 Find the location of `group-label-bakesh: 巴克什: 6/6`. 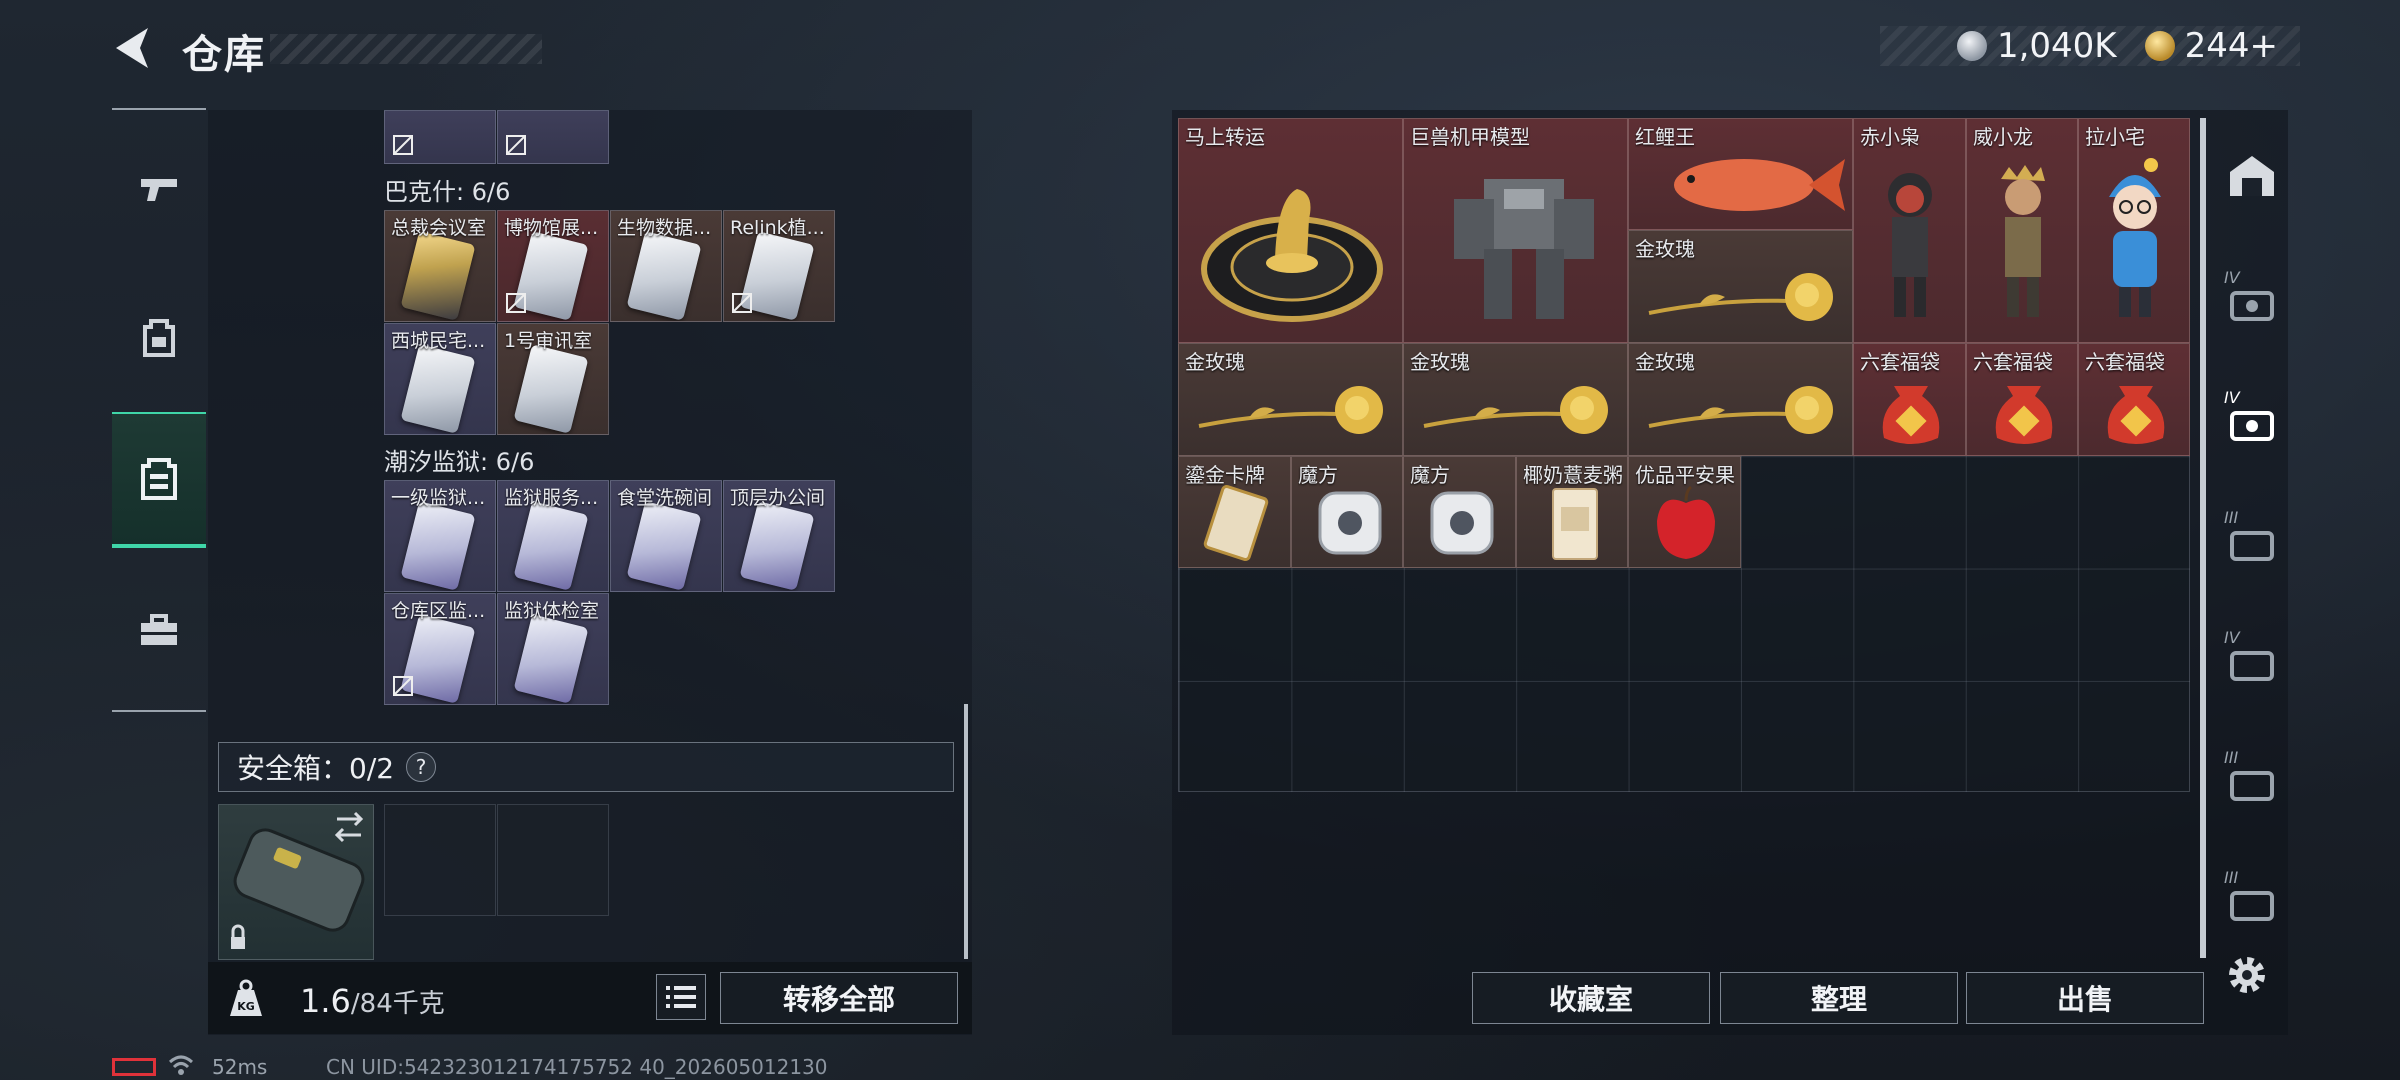

group-label-bakesh: 巴克什: 6/6 is located at coordinates (447, 192).